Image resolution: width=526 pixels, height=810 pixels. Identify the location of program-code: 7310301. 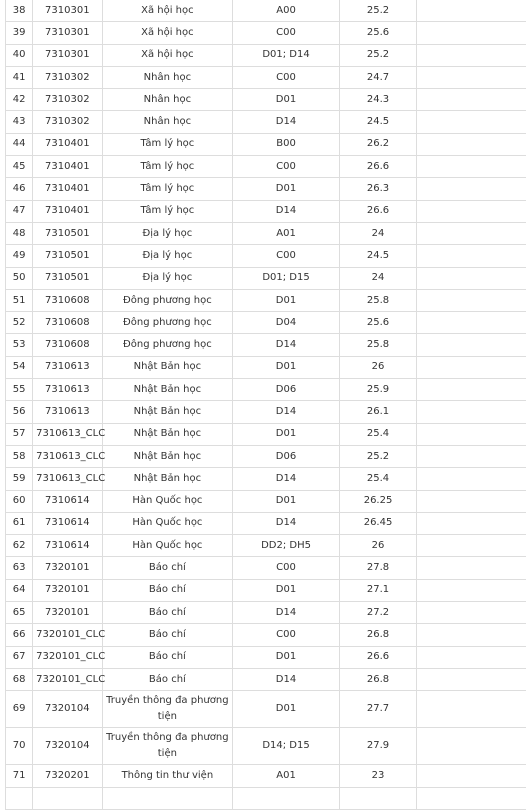
(67, 11).